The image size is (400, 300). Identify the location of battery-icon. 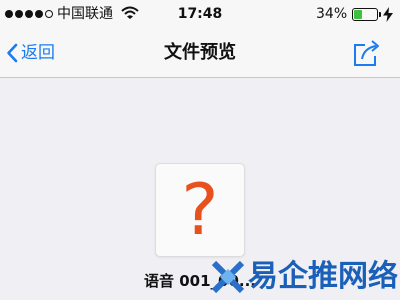
(365, 14).